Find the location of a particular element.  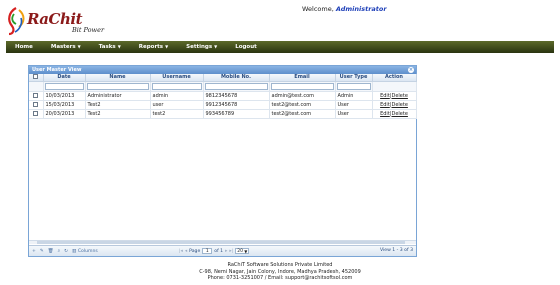

logo-tagline: Bit Power is located at coordinates (88, 30).